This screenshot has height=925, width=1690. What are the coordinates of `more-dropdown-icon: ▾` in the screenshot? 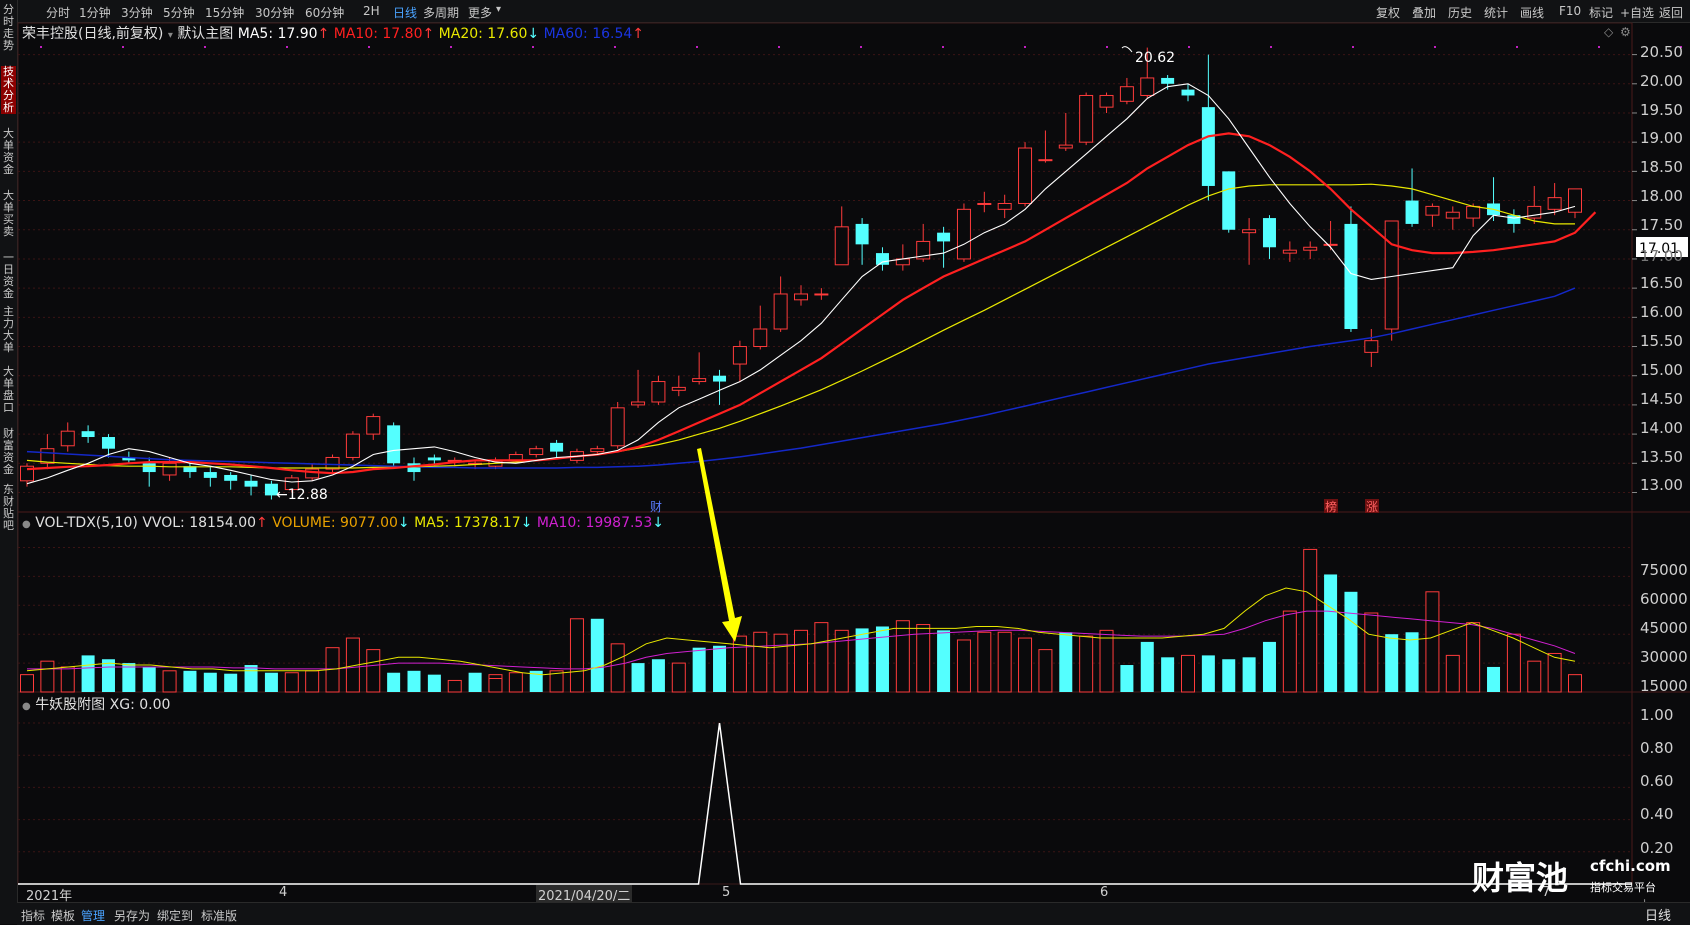 It's located at (498, 9).